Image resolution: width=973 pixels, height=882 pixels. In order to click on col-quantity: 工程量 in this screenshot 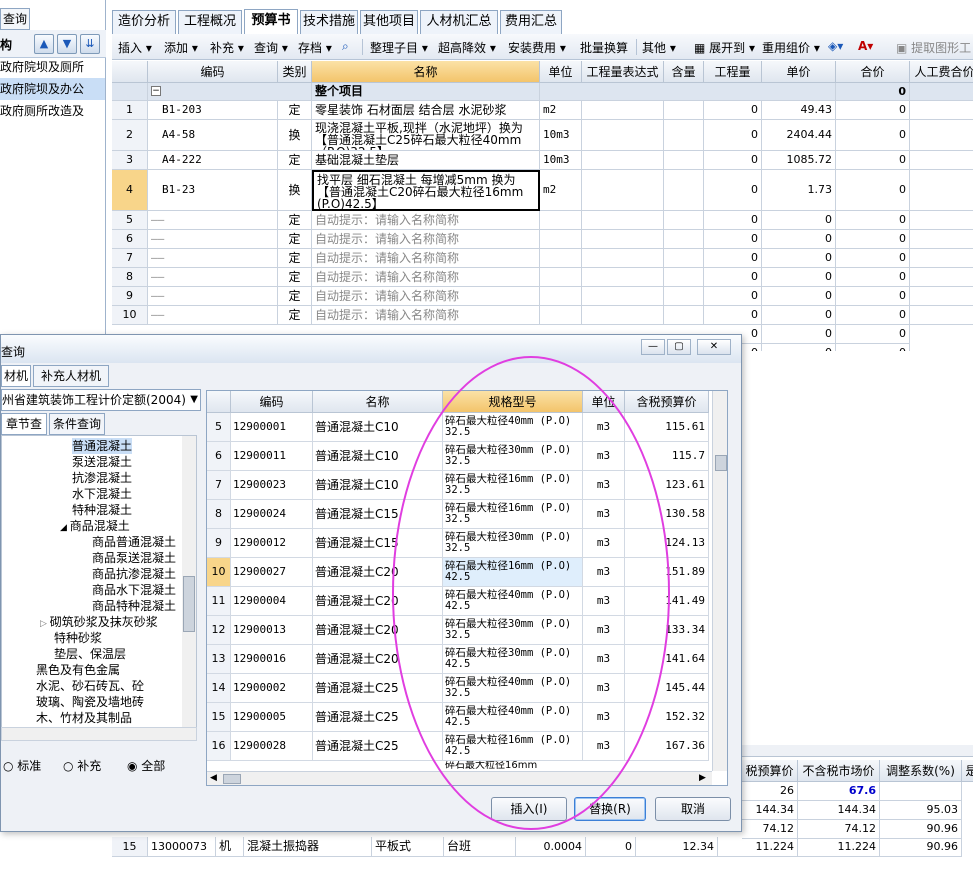, I will do `click(733, 72)`.